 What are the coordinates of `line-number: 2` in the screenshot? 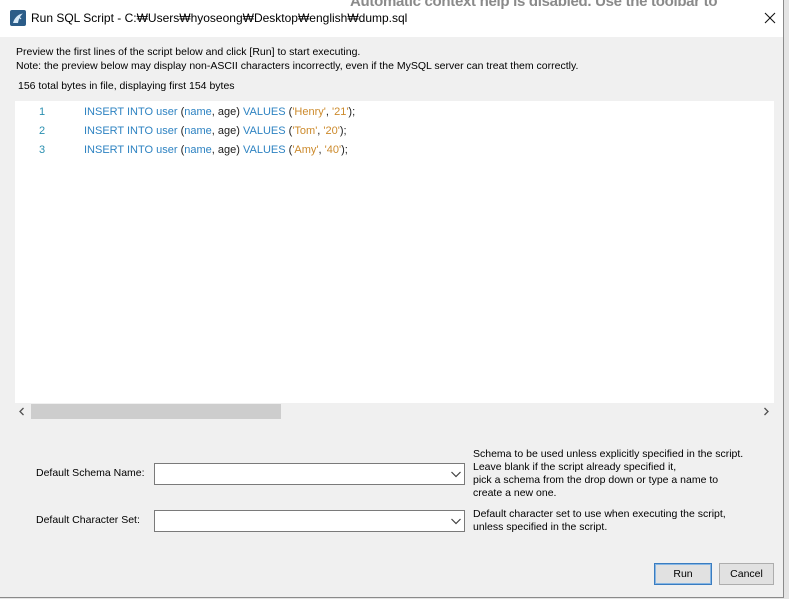 It's located at (42, 131).